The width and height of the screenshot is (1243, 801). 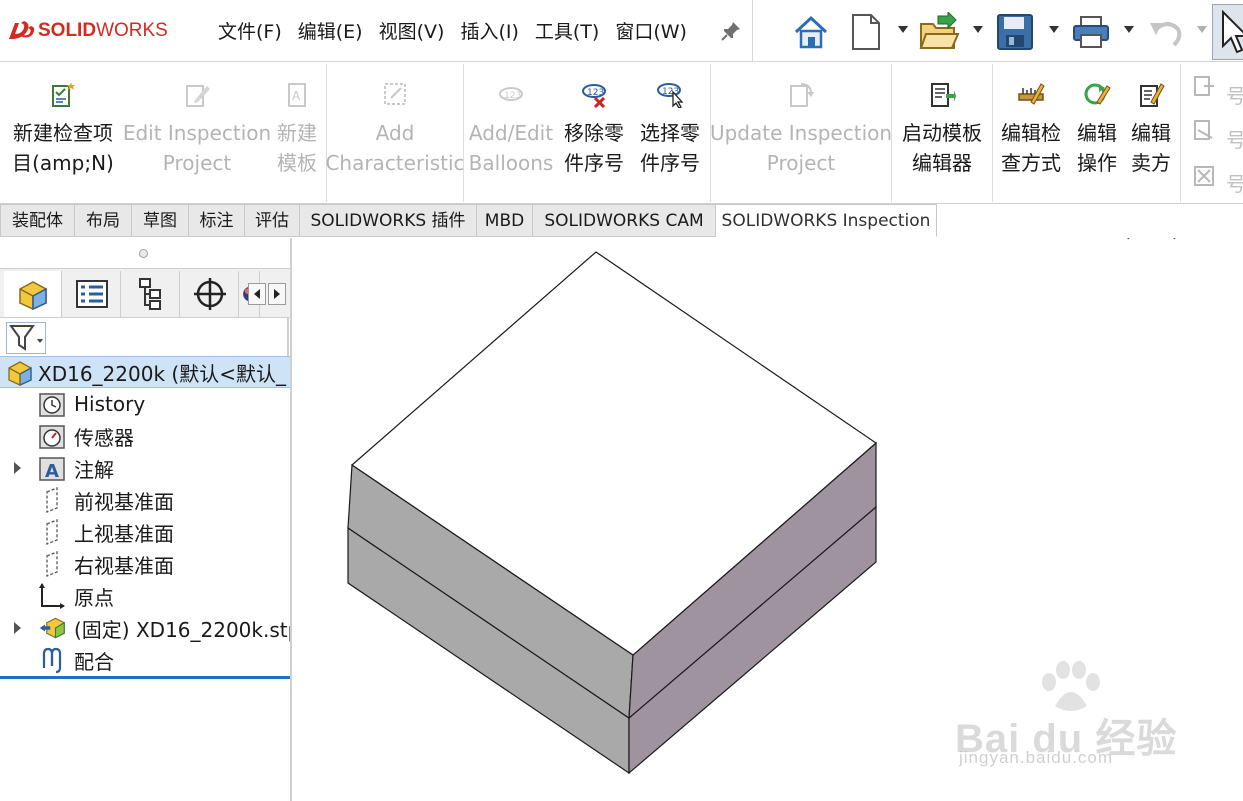 I want to click on undo-dropdown-arrow-icon, so click(x=1202, y=30).